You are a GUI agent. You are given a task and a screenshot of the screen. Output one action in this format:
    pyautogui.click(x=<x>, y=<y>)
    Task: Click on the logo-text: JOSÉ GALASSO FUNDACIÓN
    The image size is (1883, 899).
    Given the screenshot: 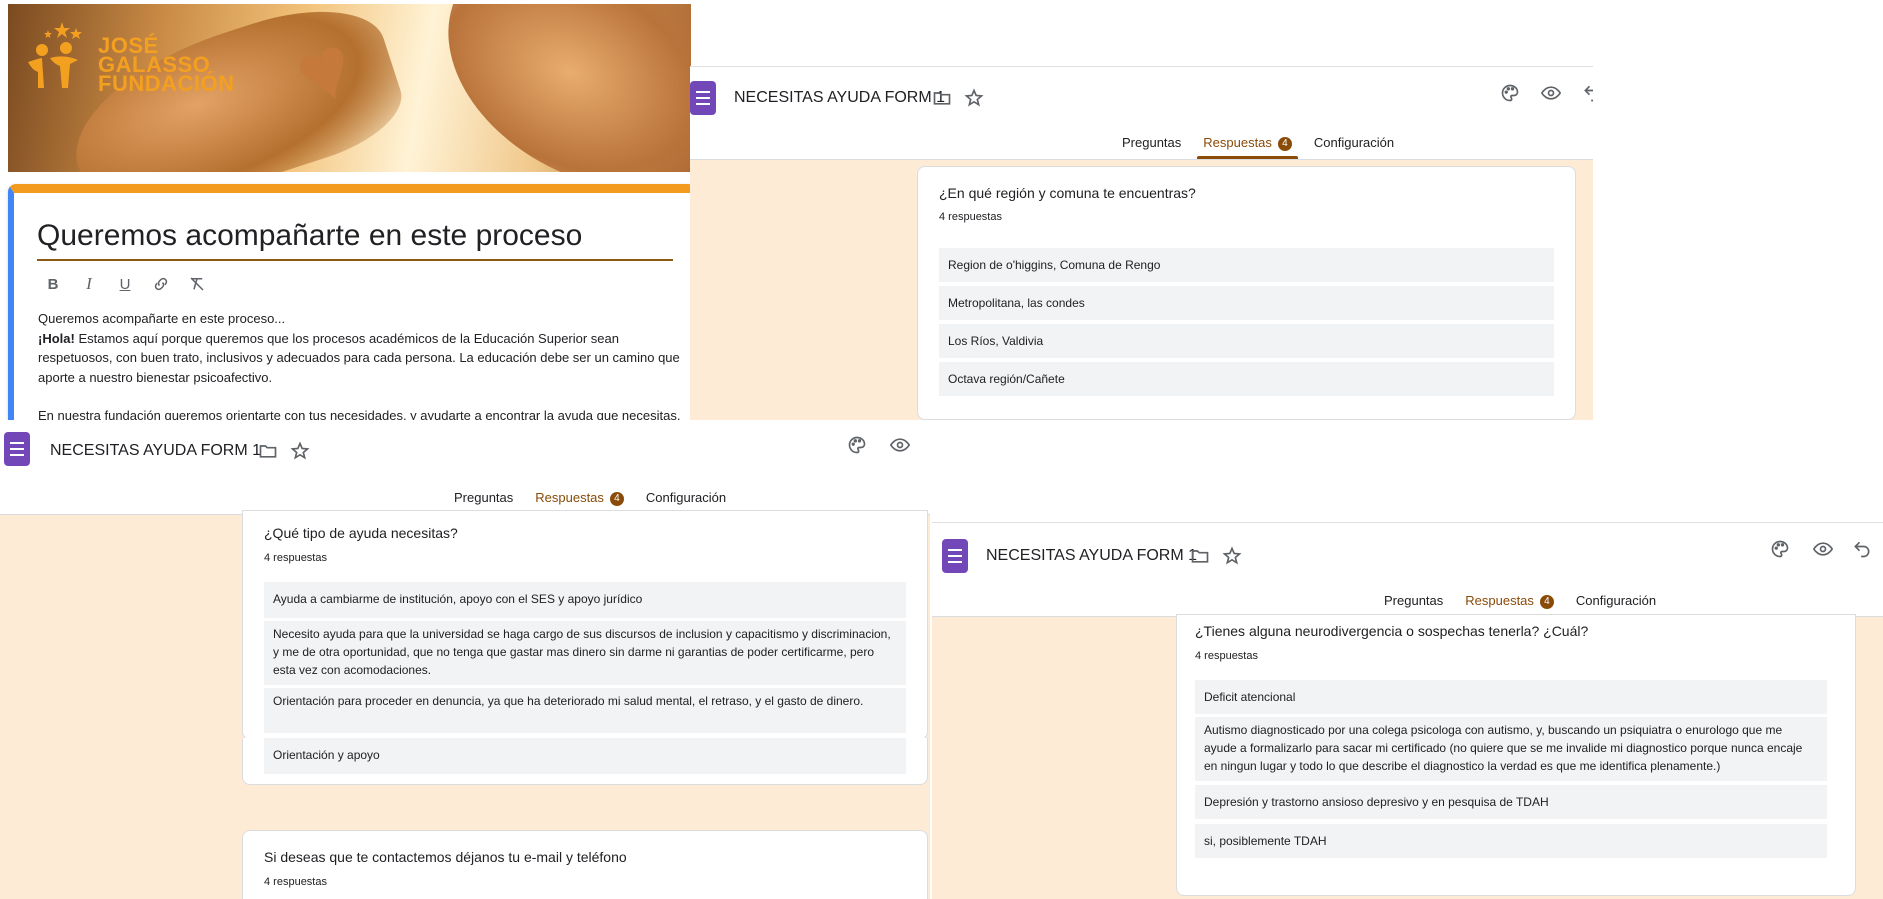 What is the action you would take?
    pyautogui.click(x=166, y=64)
    